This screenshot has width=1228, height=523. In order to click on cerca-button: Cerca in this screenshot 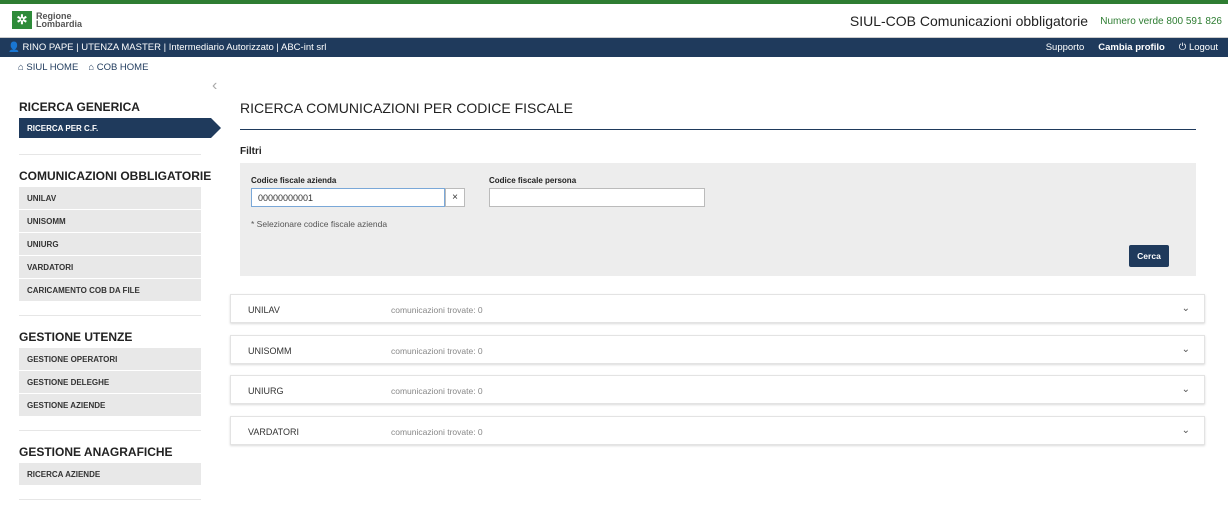, I will do `click(1149, 256)`.